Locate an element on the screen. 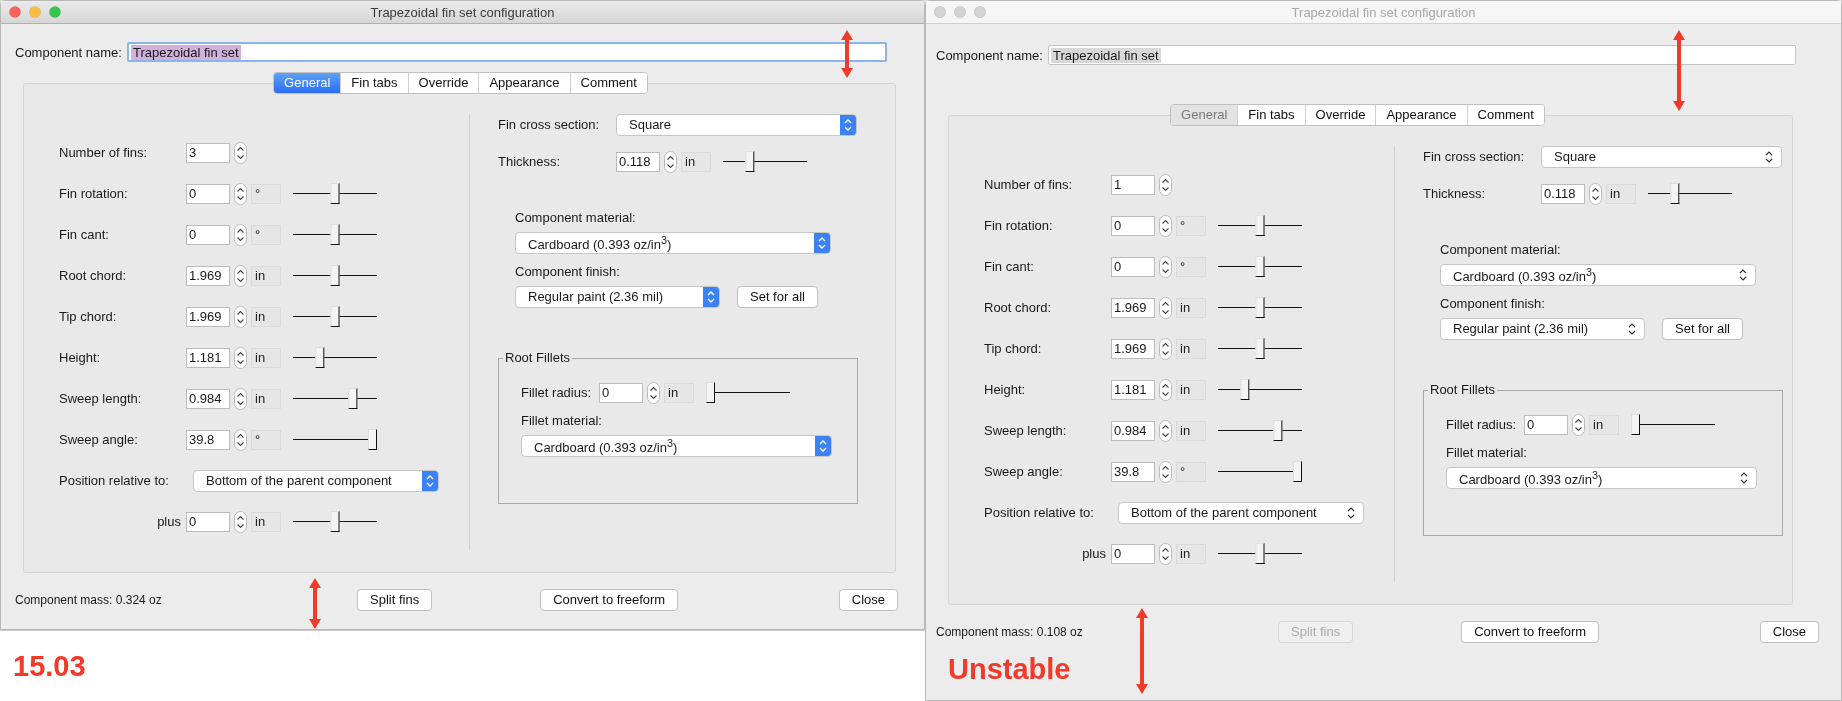  mass-label: Component mass: 0.324 oz is located at coordinates (89, 599).